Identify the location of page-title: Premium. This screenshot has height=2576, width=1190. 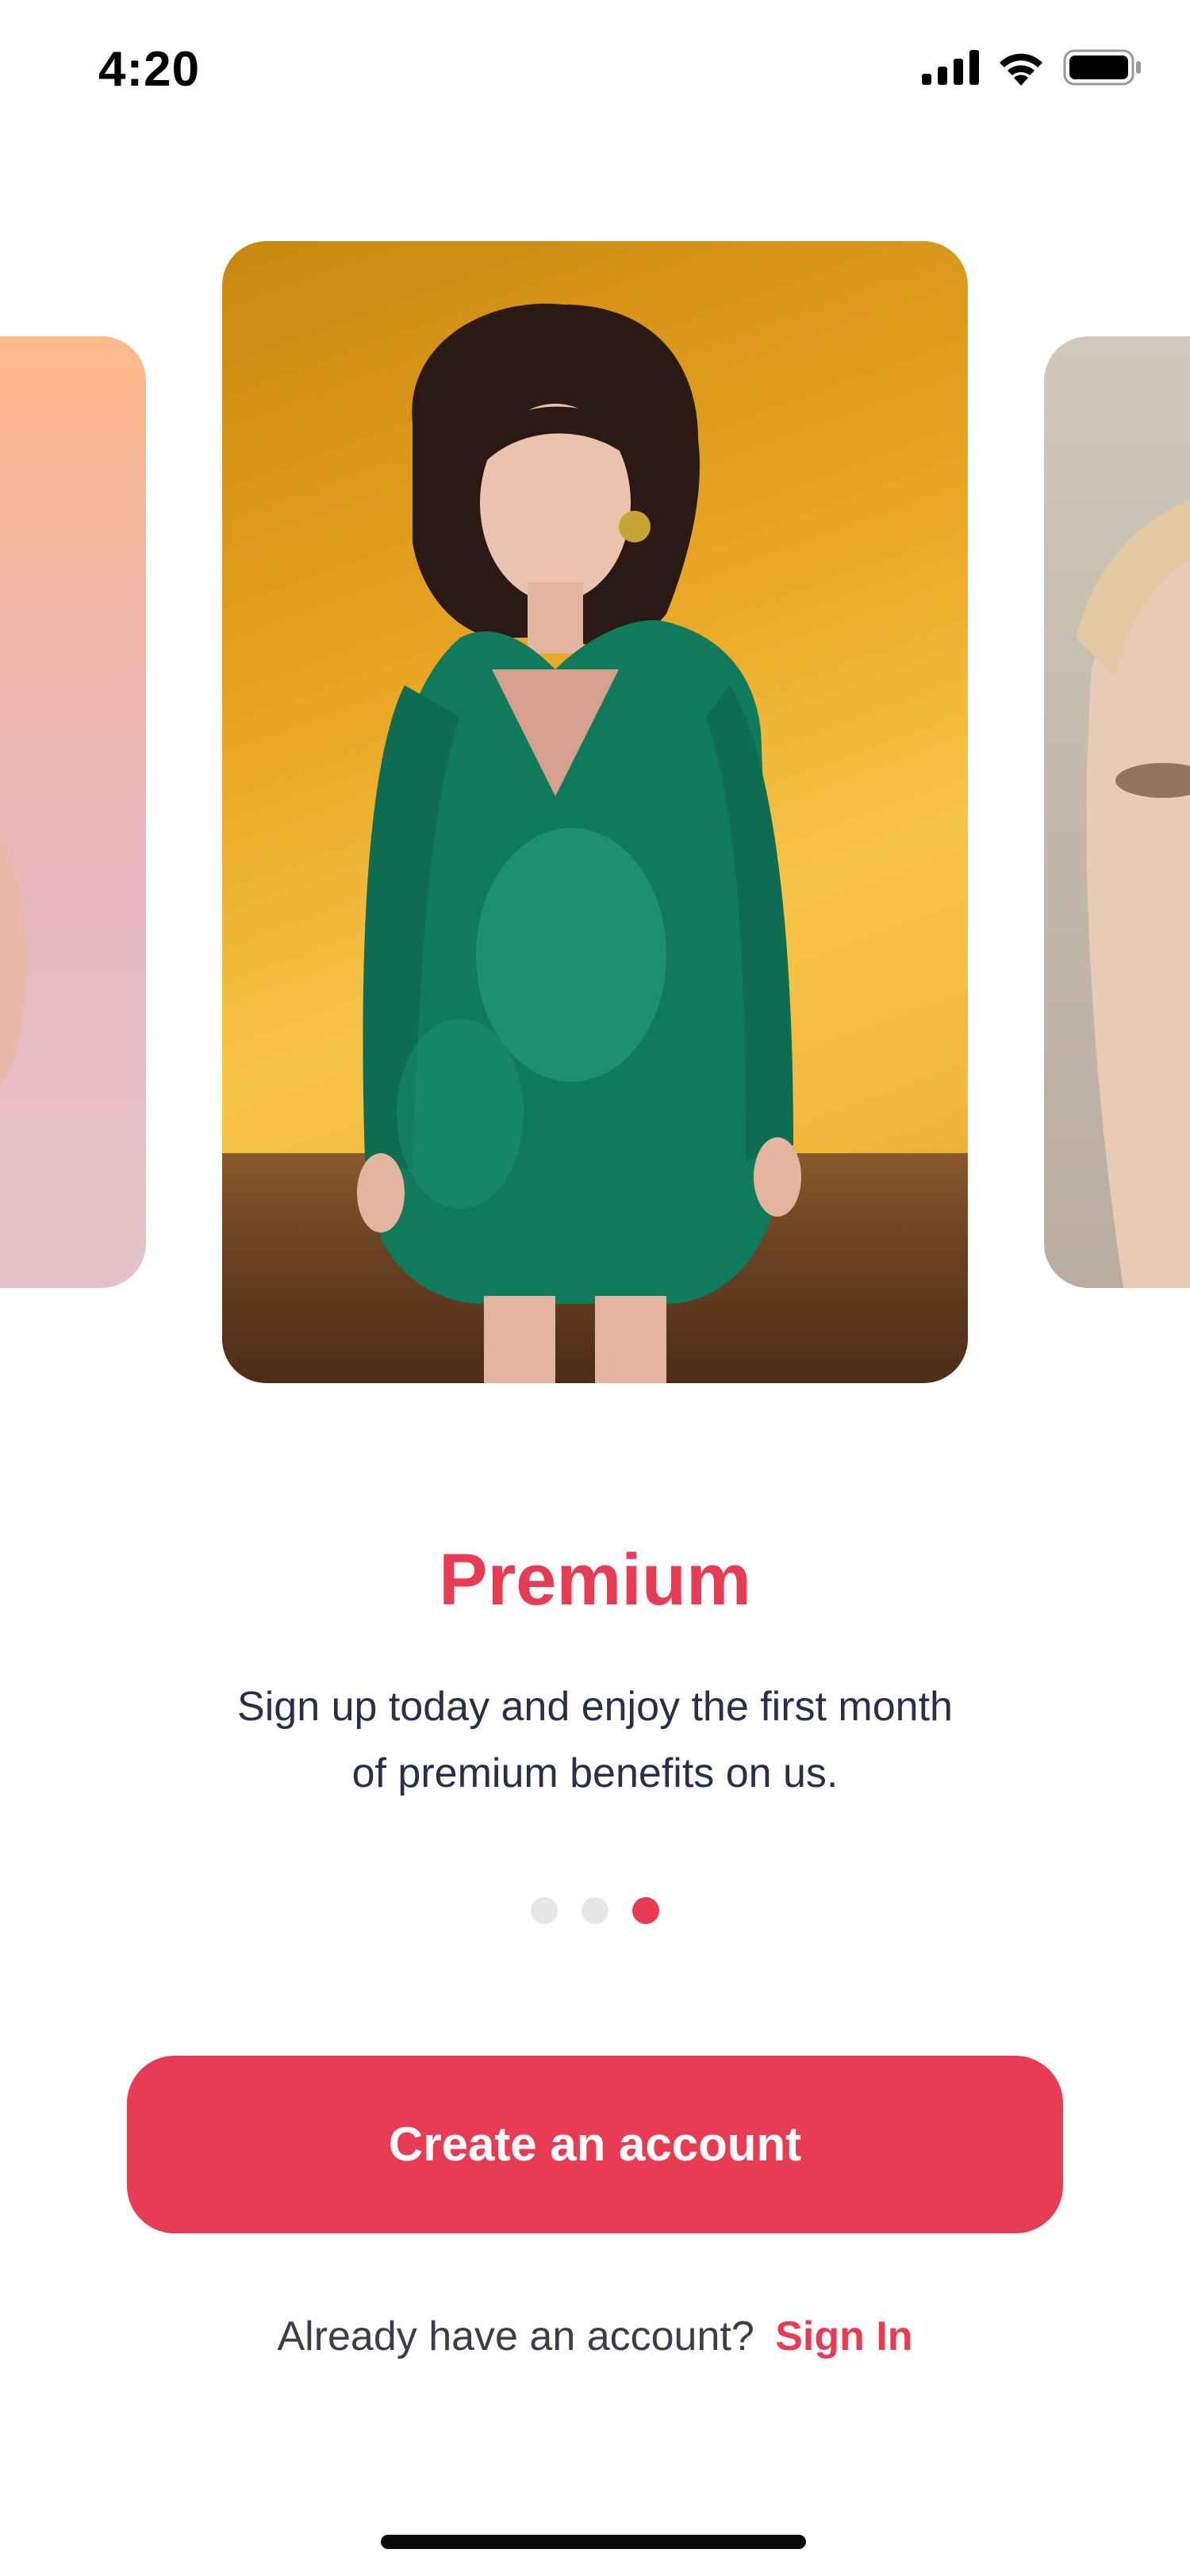
(595, 1580).